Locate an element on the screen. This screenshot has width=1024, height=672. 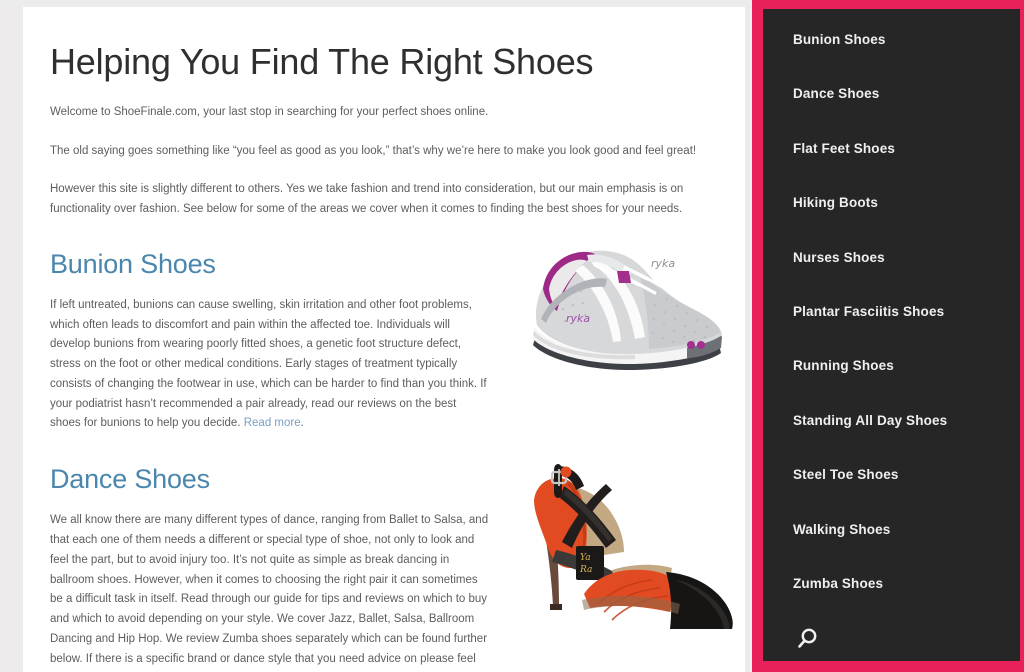
sidebar-item-bunion-shoes: Bunion Shoes is located at coordinates (891, 53).